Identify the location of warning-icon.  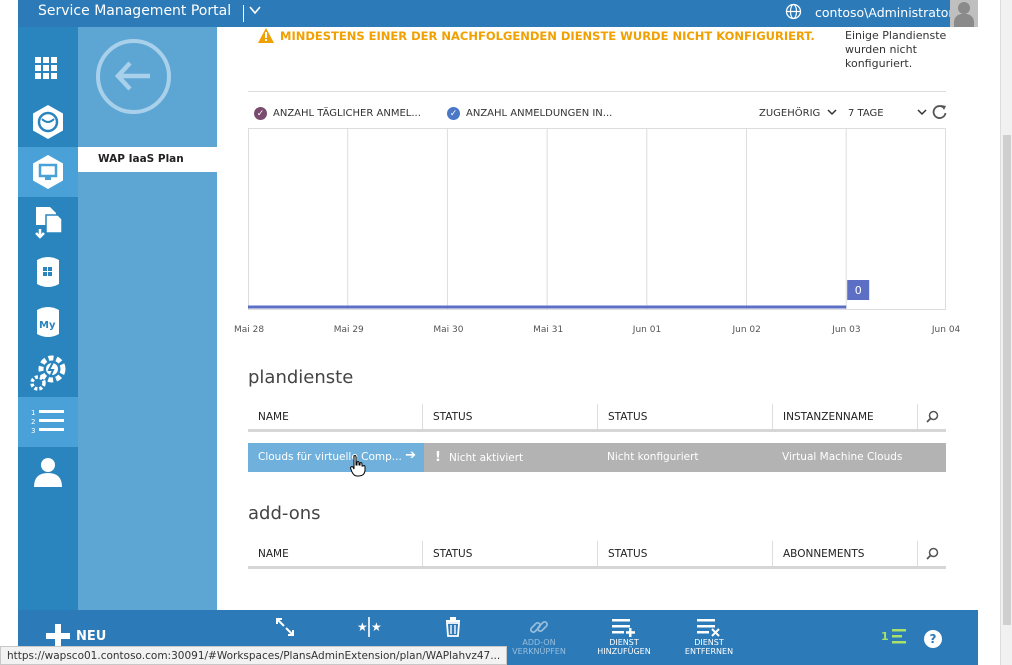
(266, 35).